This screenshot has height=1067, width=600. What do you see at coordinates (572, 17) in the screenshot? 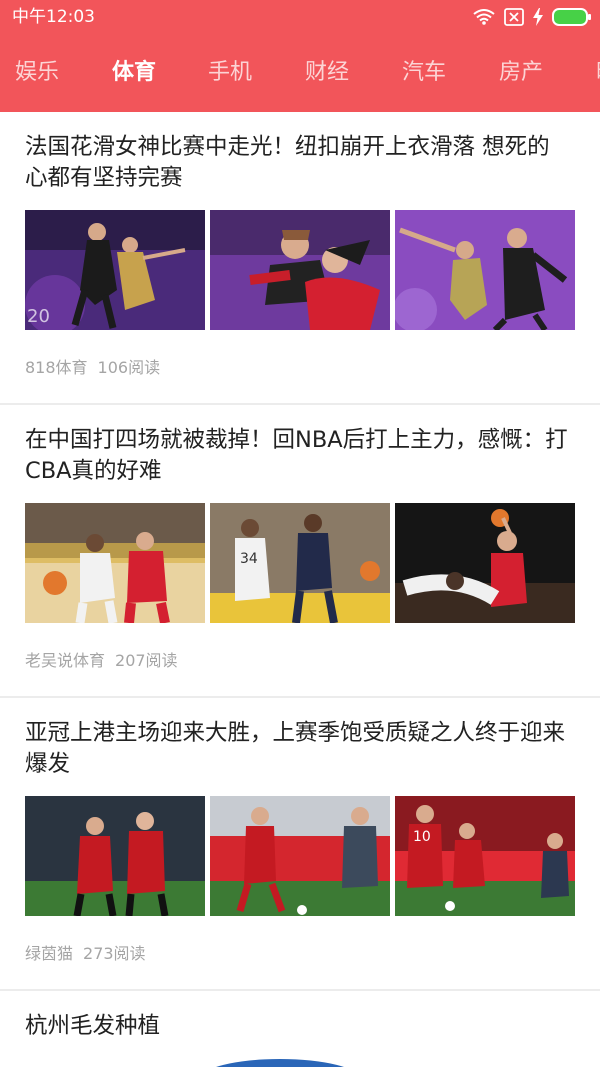
I see `battery-icon` at bounding box center [572, 17].